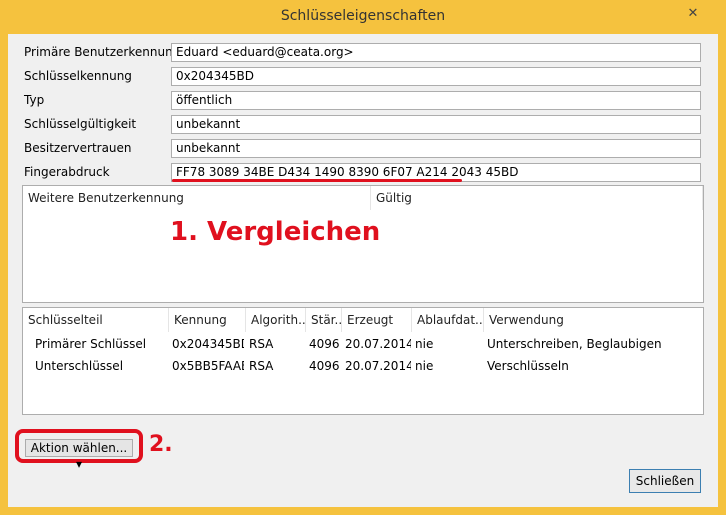  What do you see at coordinates (317, 180) in the screenshot?
I see `fingerprint-red-underline` at bounding box center [317, 180].